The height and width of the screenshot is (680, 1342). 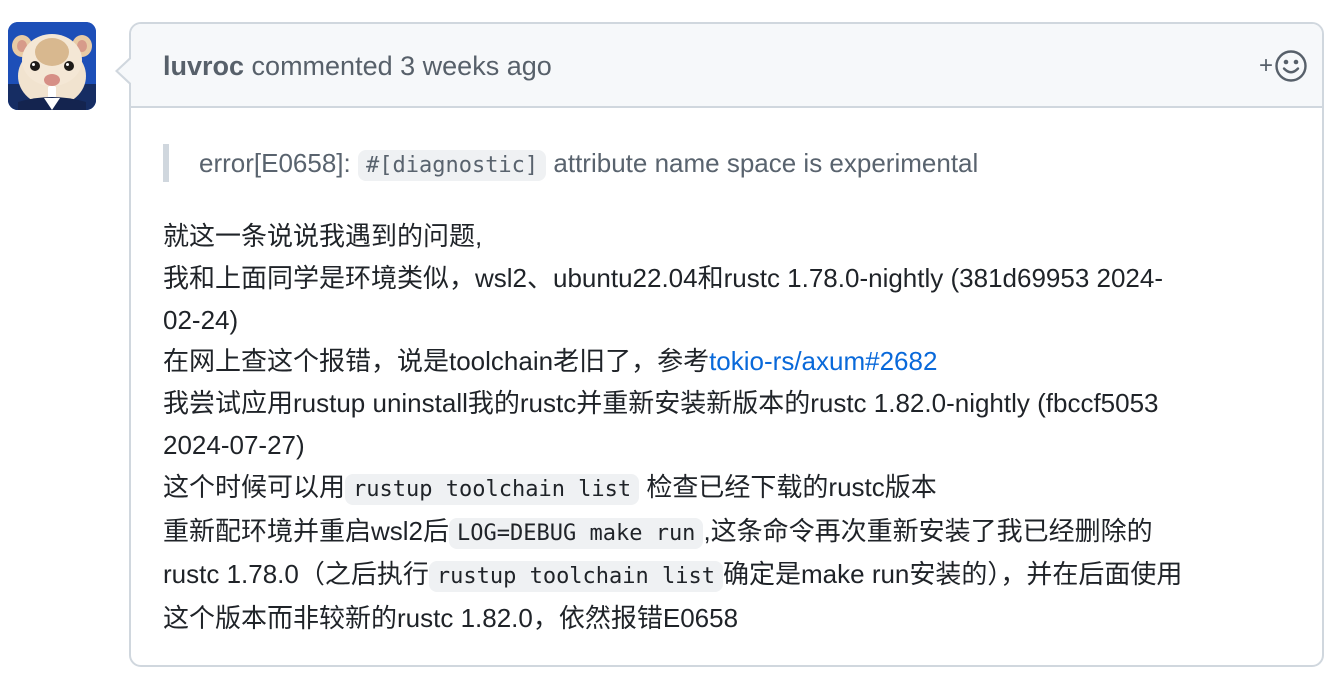 What do you see at coordinates (823, 361) in the screenshot?
I see `issue-link: tokio-rs/axum#2682` at bounding box center [823, 361].